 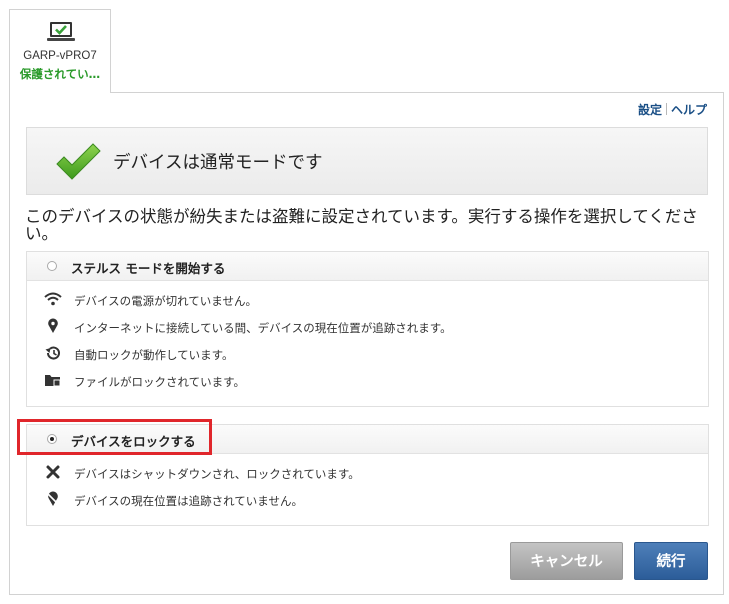 What do you see at coordinates (689, 110) in the screenshot?
I see `help-link: ヘルプ` at bounding box center [689, 110].